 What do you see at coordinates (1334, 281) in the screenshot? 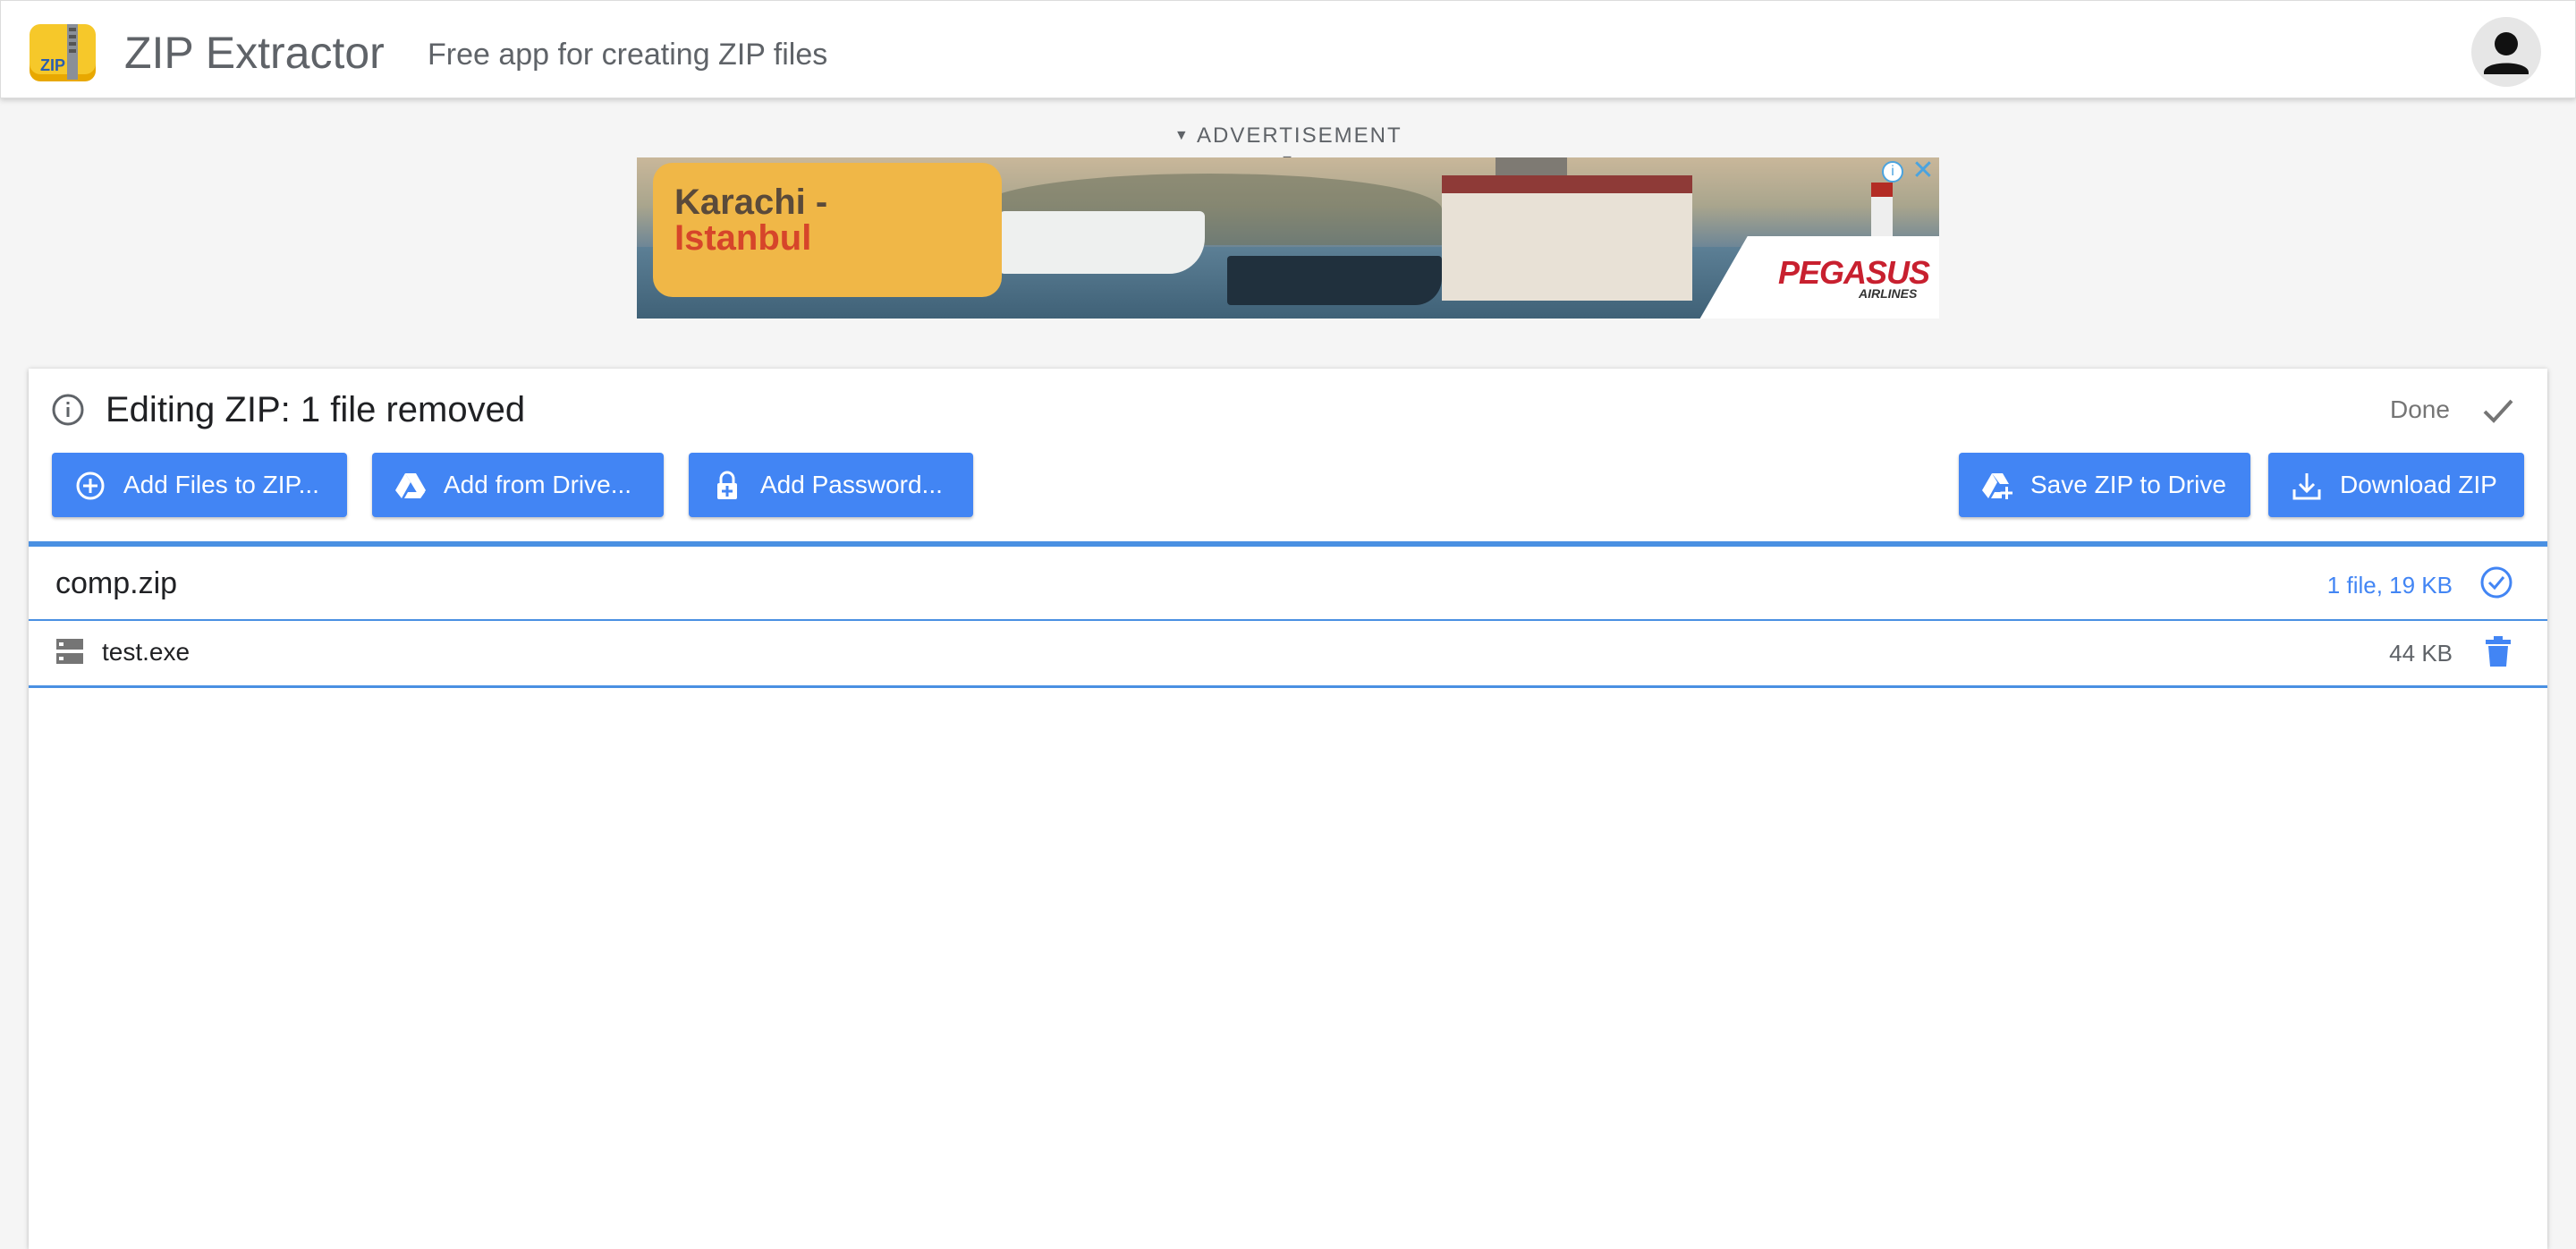
I see `ad-boat-image` at bounding box center [1334, 281].